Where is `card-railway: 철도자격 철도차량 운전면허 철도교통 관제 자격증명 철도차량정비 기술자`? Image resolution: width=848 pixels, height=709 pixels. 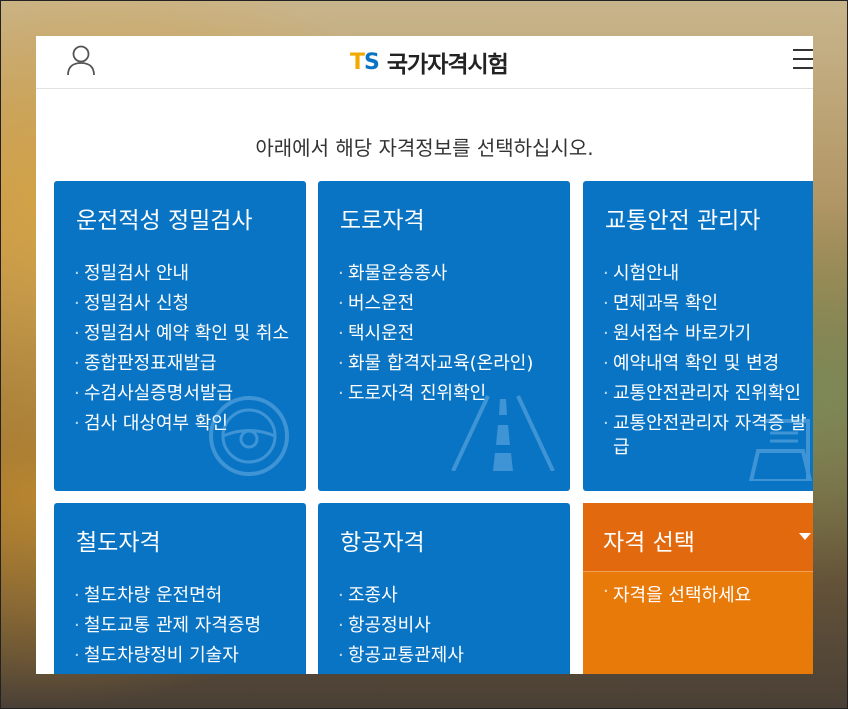
card-railway: 철도자격 철도차량 운전면허 철도교통 관제 자격증명 철도차량정비 기술자 is located at coordinates (180, 588).